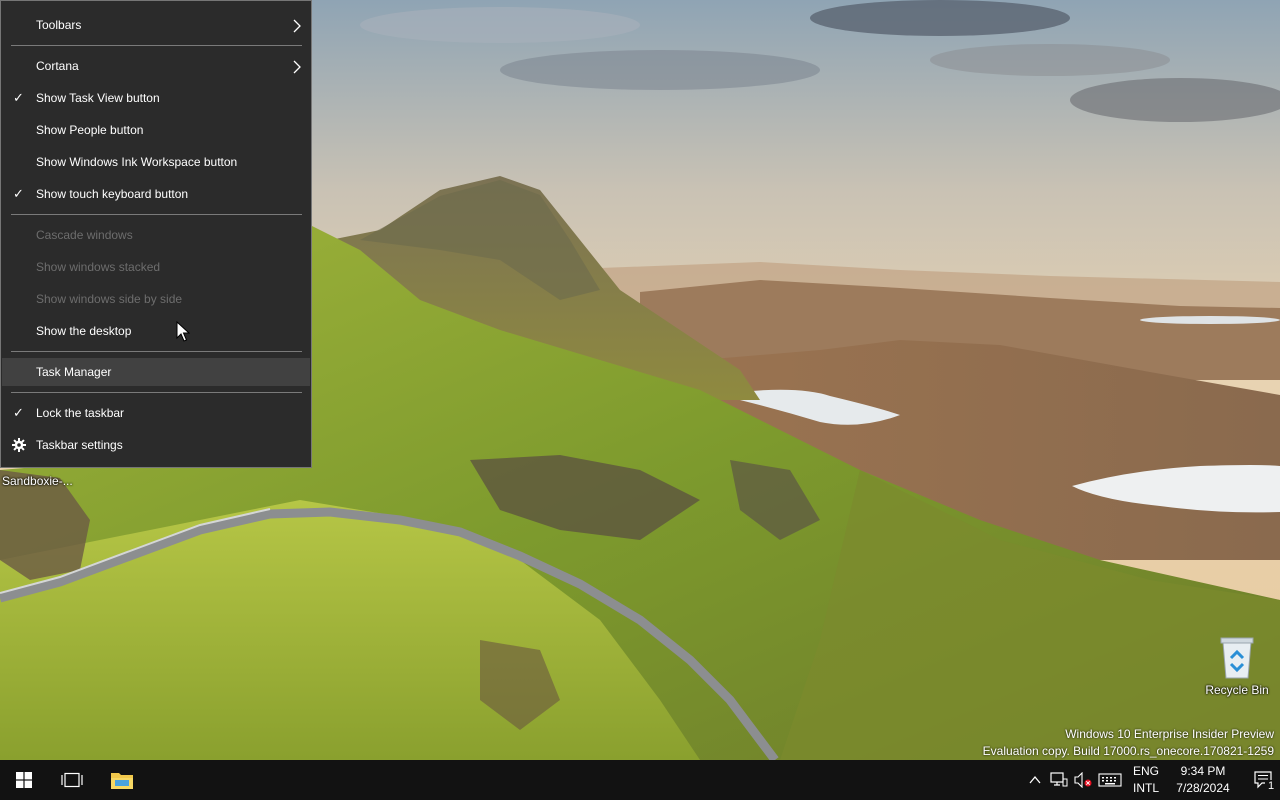  Describe the element at coordinates (156, 25) in the screenshot. I see `menu-item-toolbars: Toolbars` at that location.